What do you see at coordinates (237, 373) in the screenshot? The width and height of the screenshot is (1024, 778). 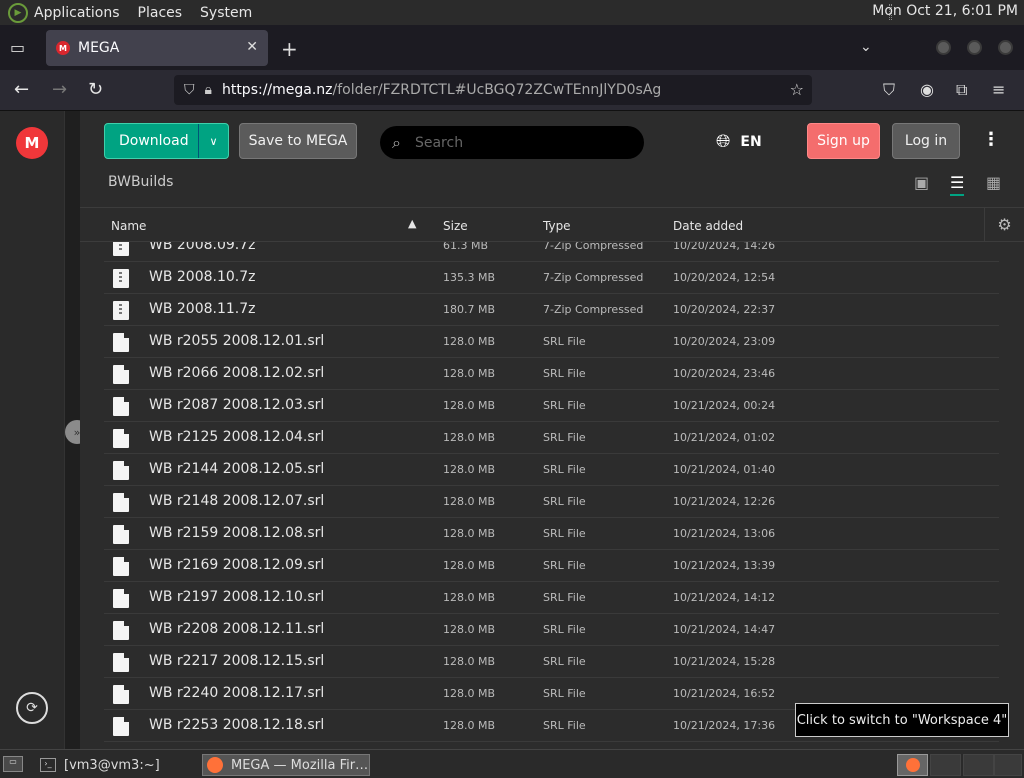 I see `file-name: WB r2066 2008.12.02.srl` at bounding box center [237, 373].